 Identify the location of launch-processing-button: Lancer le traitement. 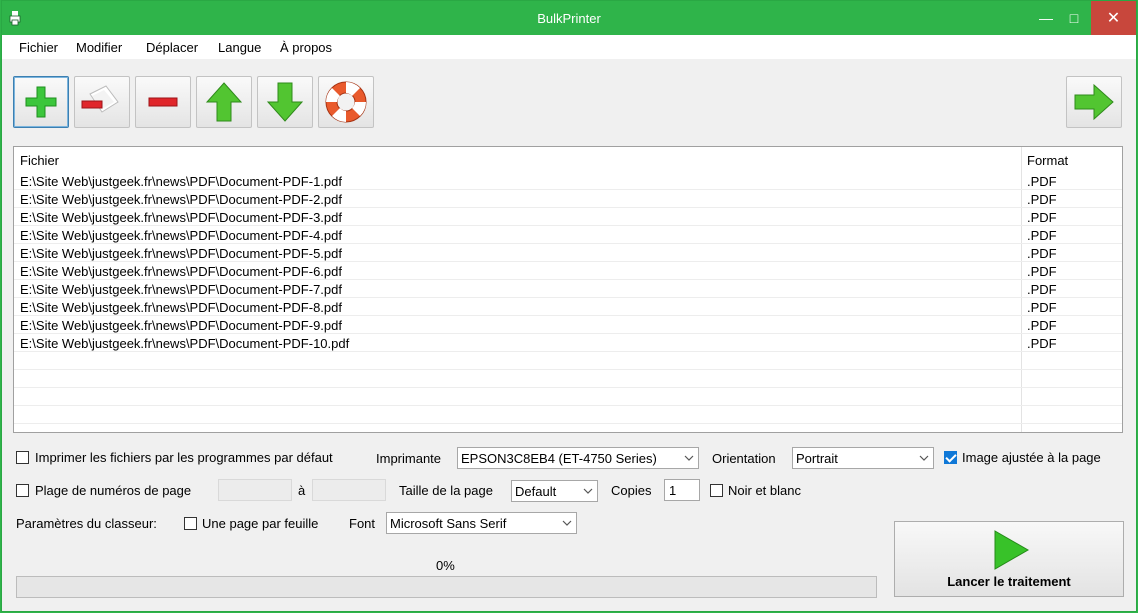
(1009, 559).